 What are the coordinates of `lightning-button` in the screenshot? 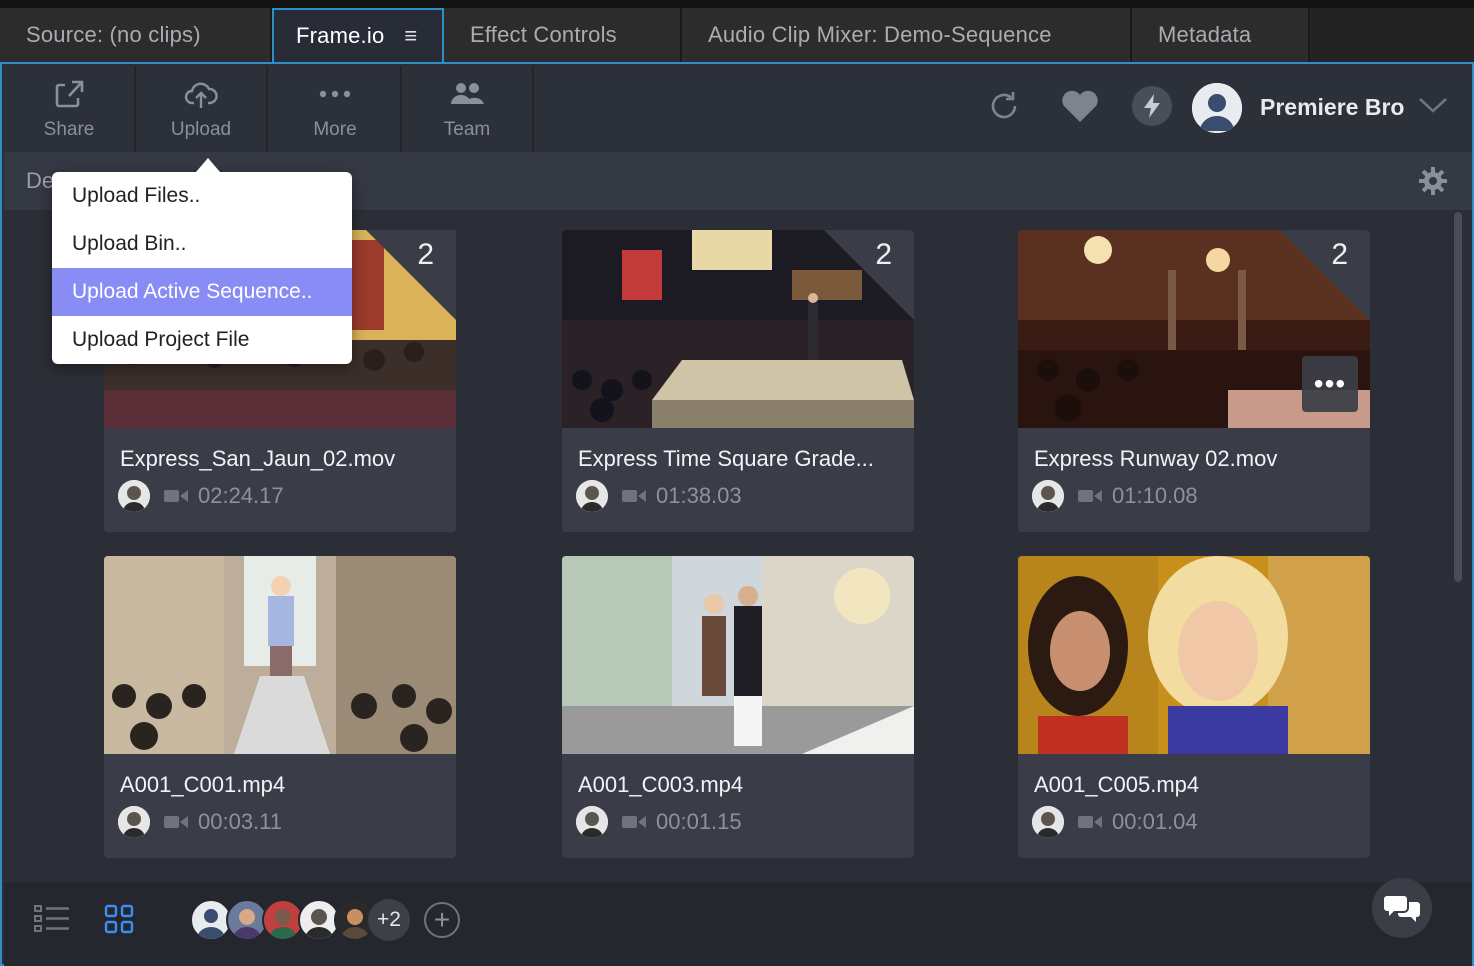 It's located at (1152, 106).